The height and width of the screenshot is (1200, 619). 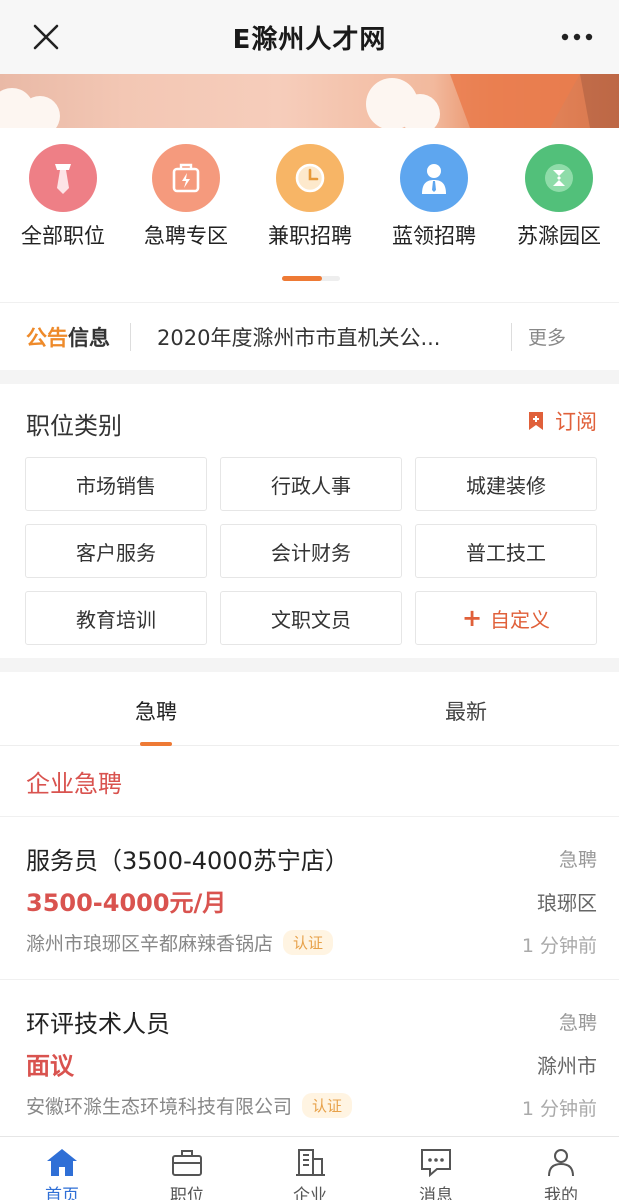 What do you see at coordinates (98, 1024) in the screenshot?
I see `job-title: 环评技术人员` at bounding box center [98, 1024].